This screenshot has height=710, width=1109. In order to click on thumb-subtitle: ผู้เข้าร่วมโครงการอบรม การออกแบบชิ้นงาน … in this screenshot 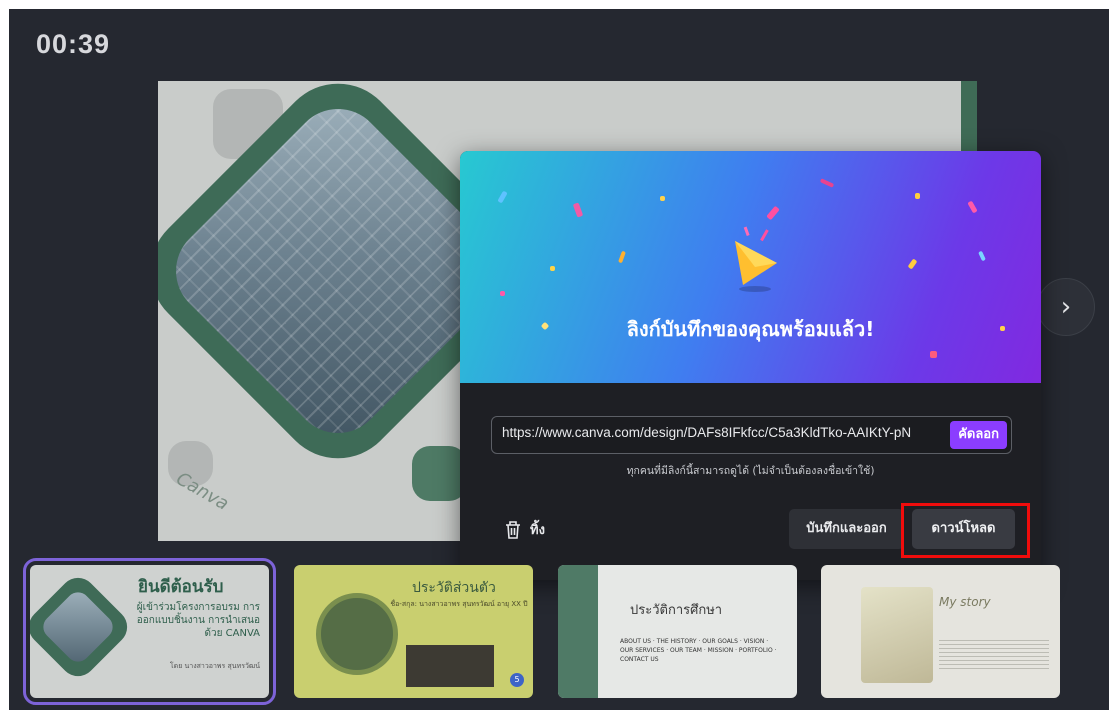, I will do `click(198, 620)`.